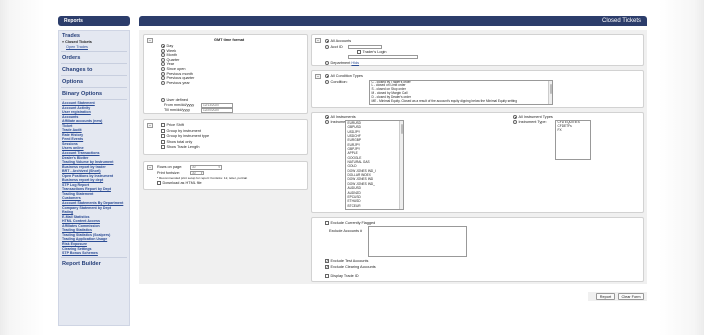  I want to click on time-option: Previous year, so click(177, 83).